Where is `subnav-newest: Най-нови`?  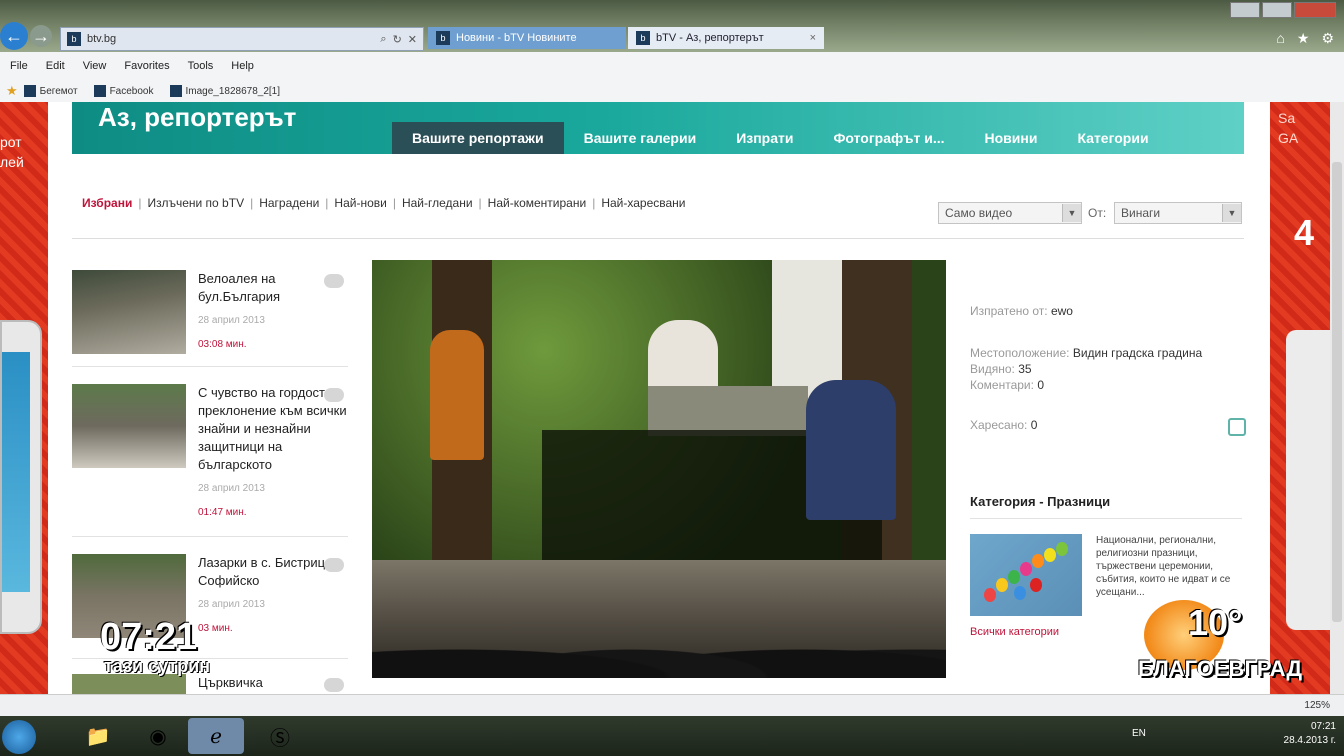 subnav-newest: Най-нови is located at coordinates (360, 203).